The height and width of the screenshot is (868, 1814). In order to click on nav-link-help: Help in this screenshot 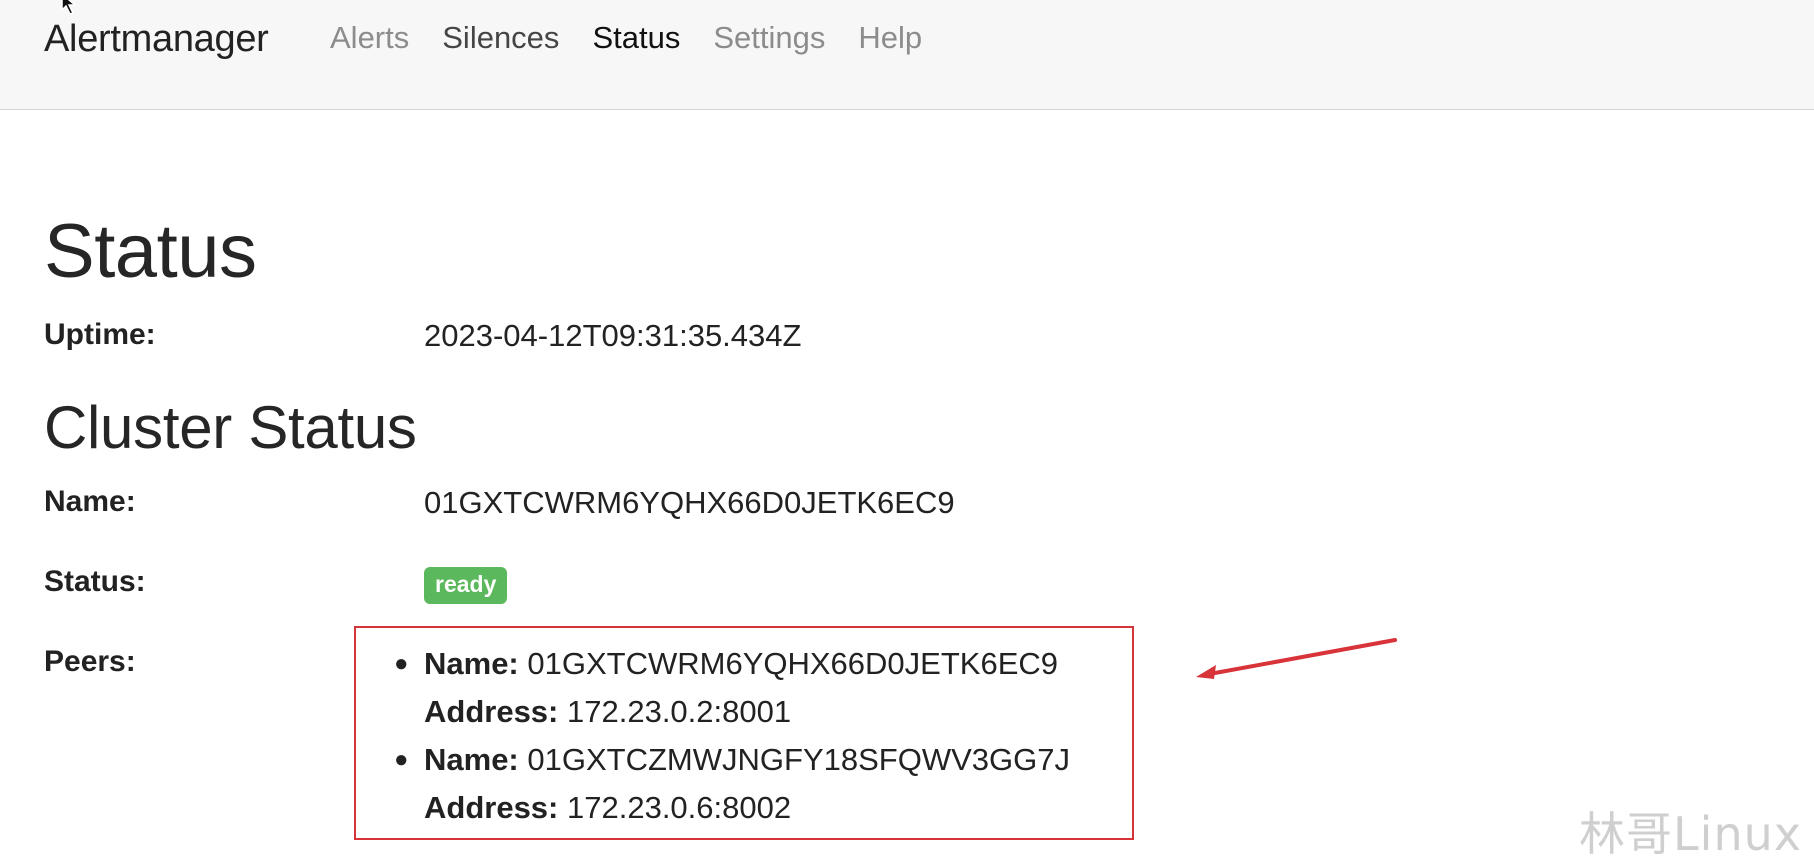, I will do `click(890, 38)`.